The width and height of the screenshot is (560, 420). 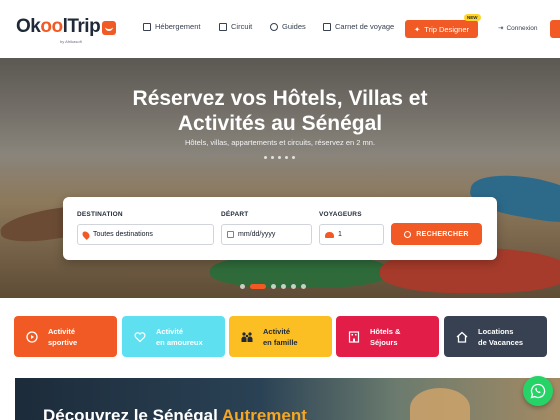 I want to click on new-badge: NEW, so click(x=472, y=17).